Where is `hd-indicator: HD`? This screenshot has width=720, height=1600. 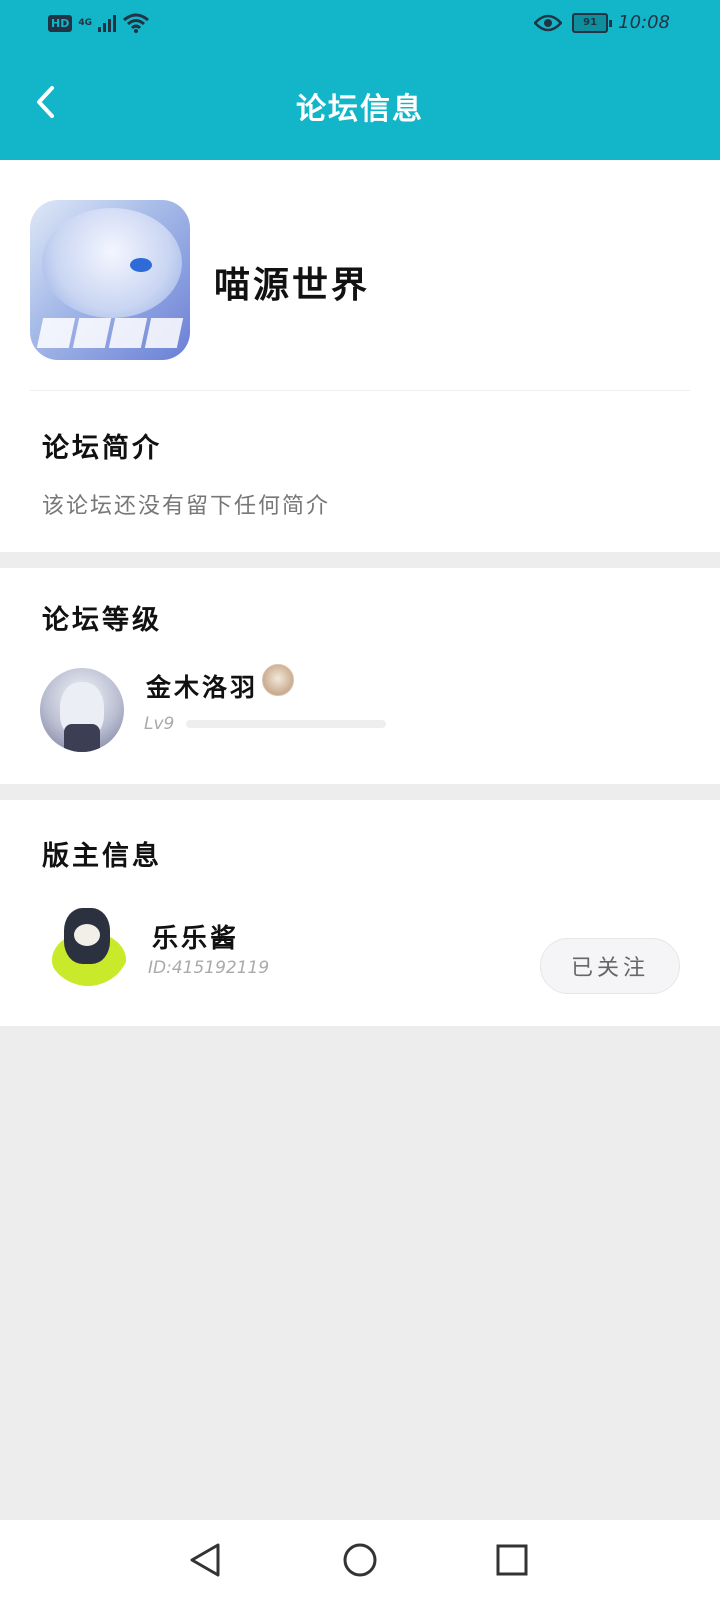 hd-indicator: HD is located at coordinates (60, 23).